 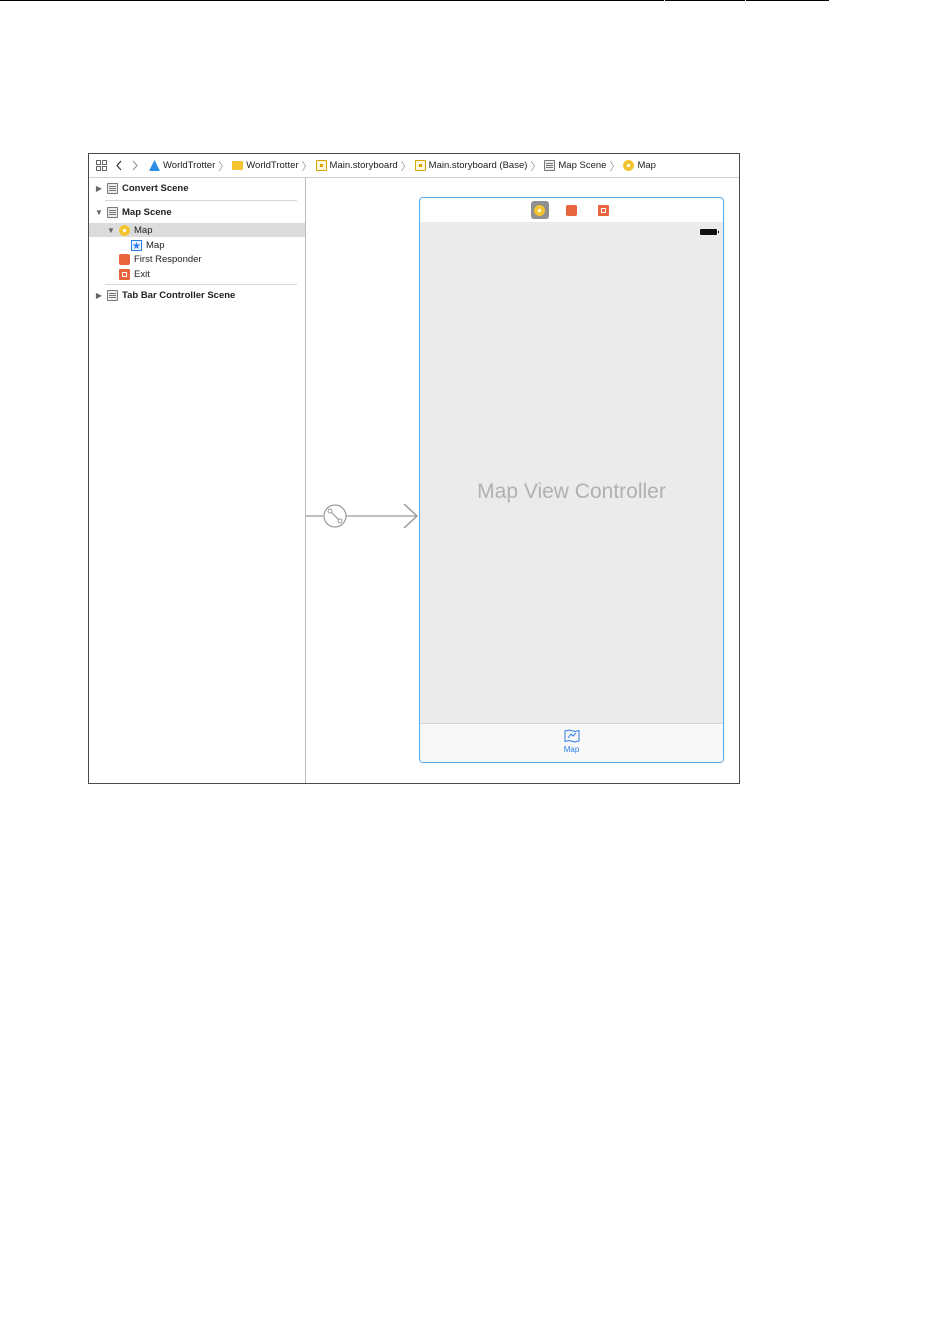 I want to click on breadcrumb-view-controller: Map, so click(x=639, y=165).